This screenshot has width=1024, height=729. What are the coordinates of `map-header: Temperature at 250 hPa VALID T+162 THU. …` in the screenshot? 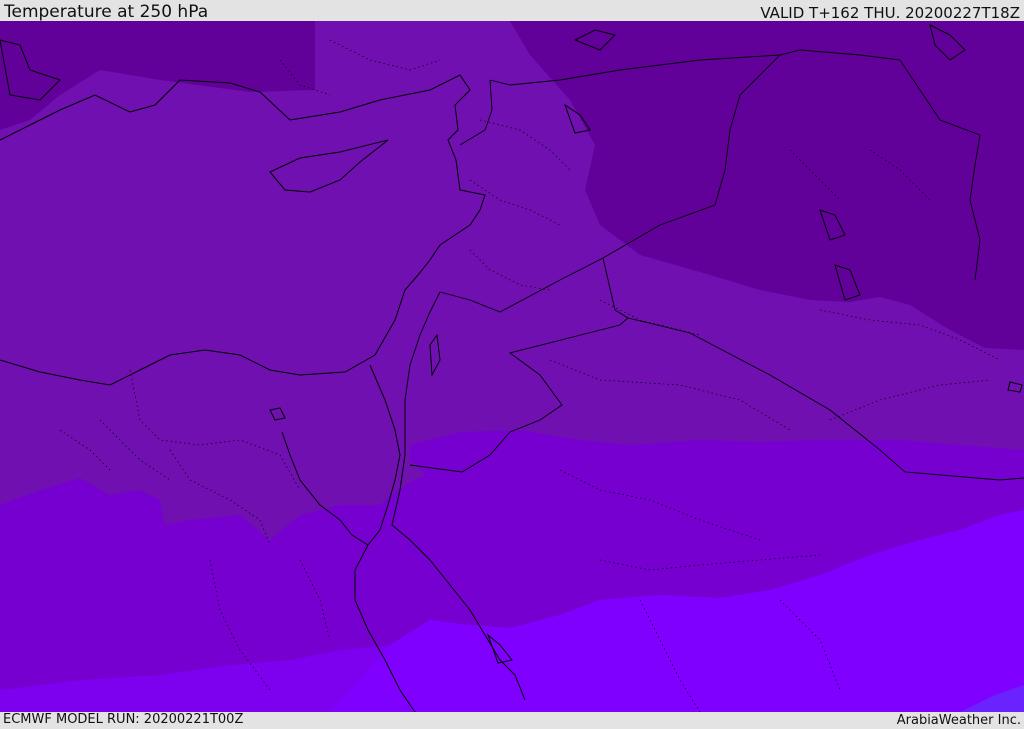 It's located at (512, 11).